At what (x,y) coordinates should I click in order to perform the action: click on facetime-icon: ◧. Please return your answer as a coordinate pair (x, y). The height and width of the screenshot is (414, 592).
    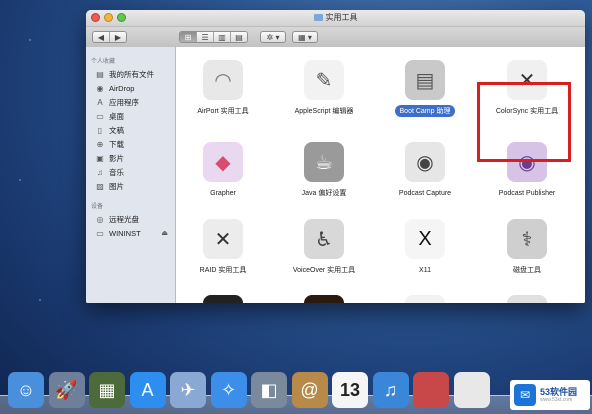
    Looking at the image, I should click on (269, 390).